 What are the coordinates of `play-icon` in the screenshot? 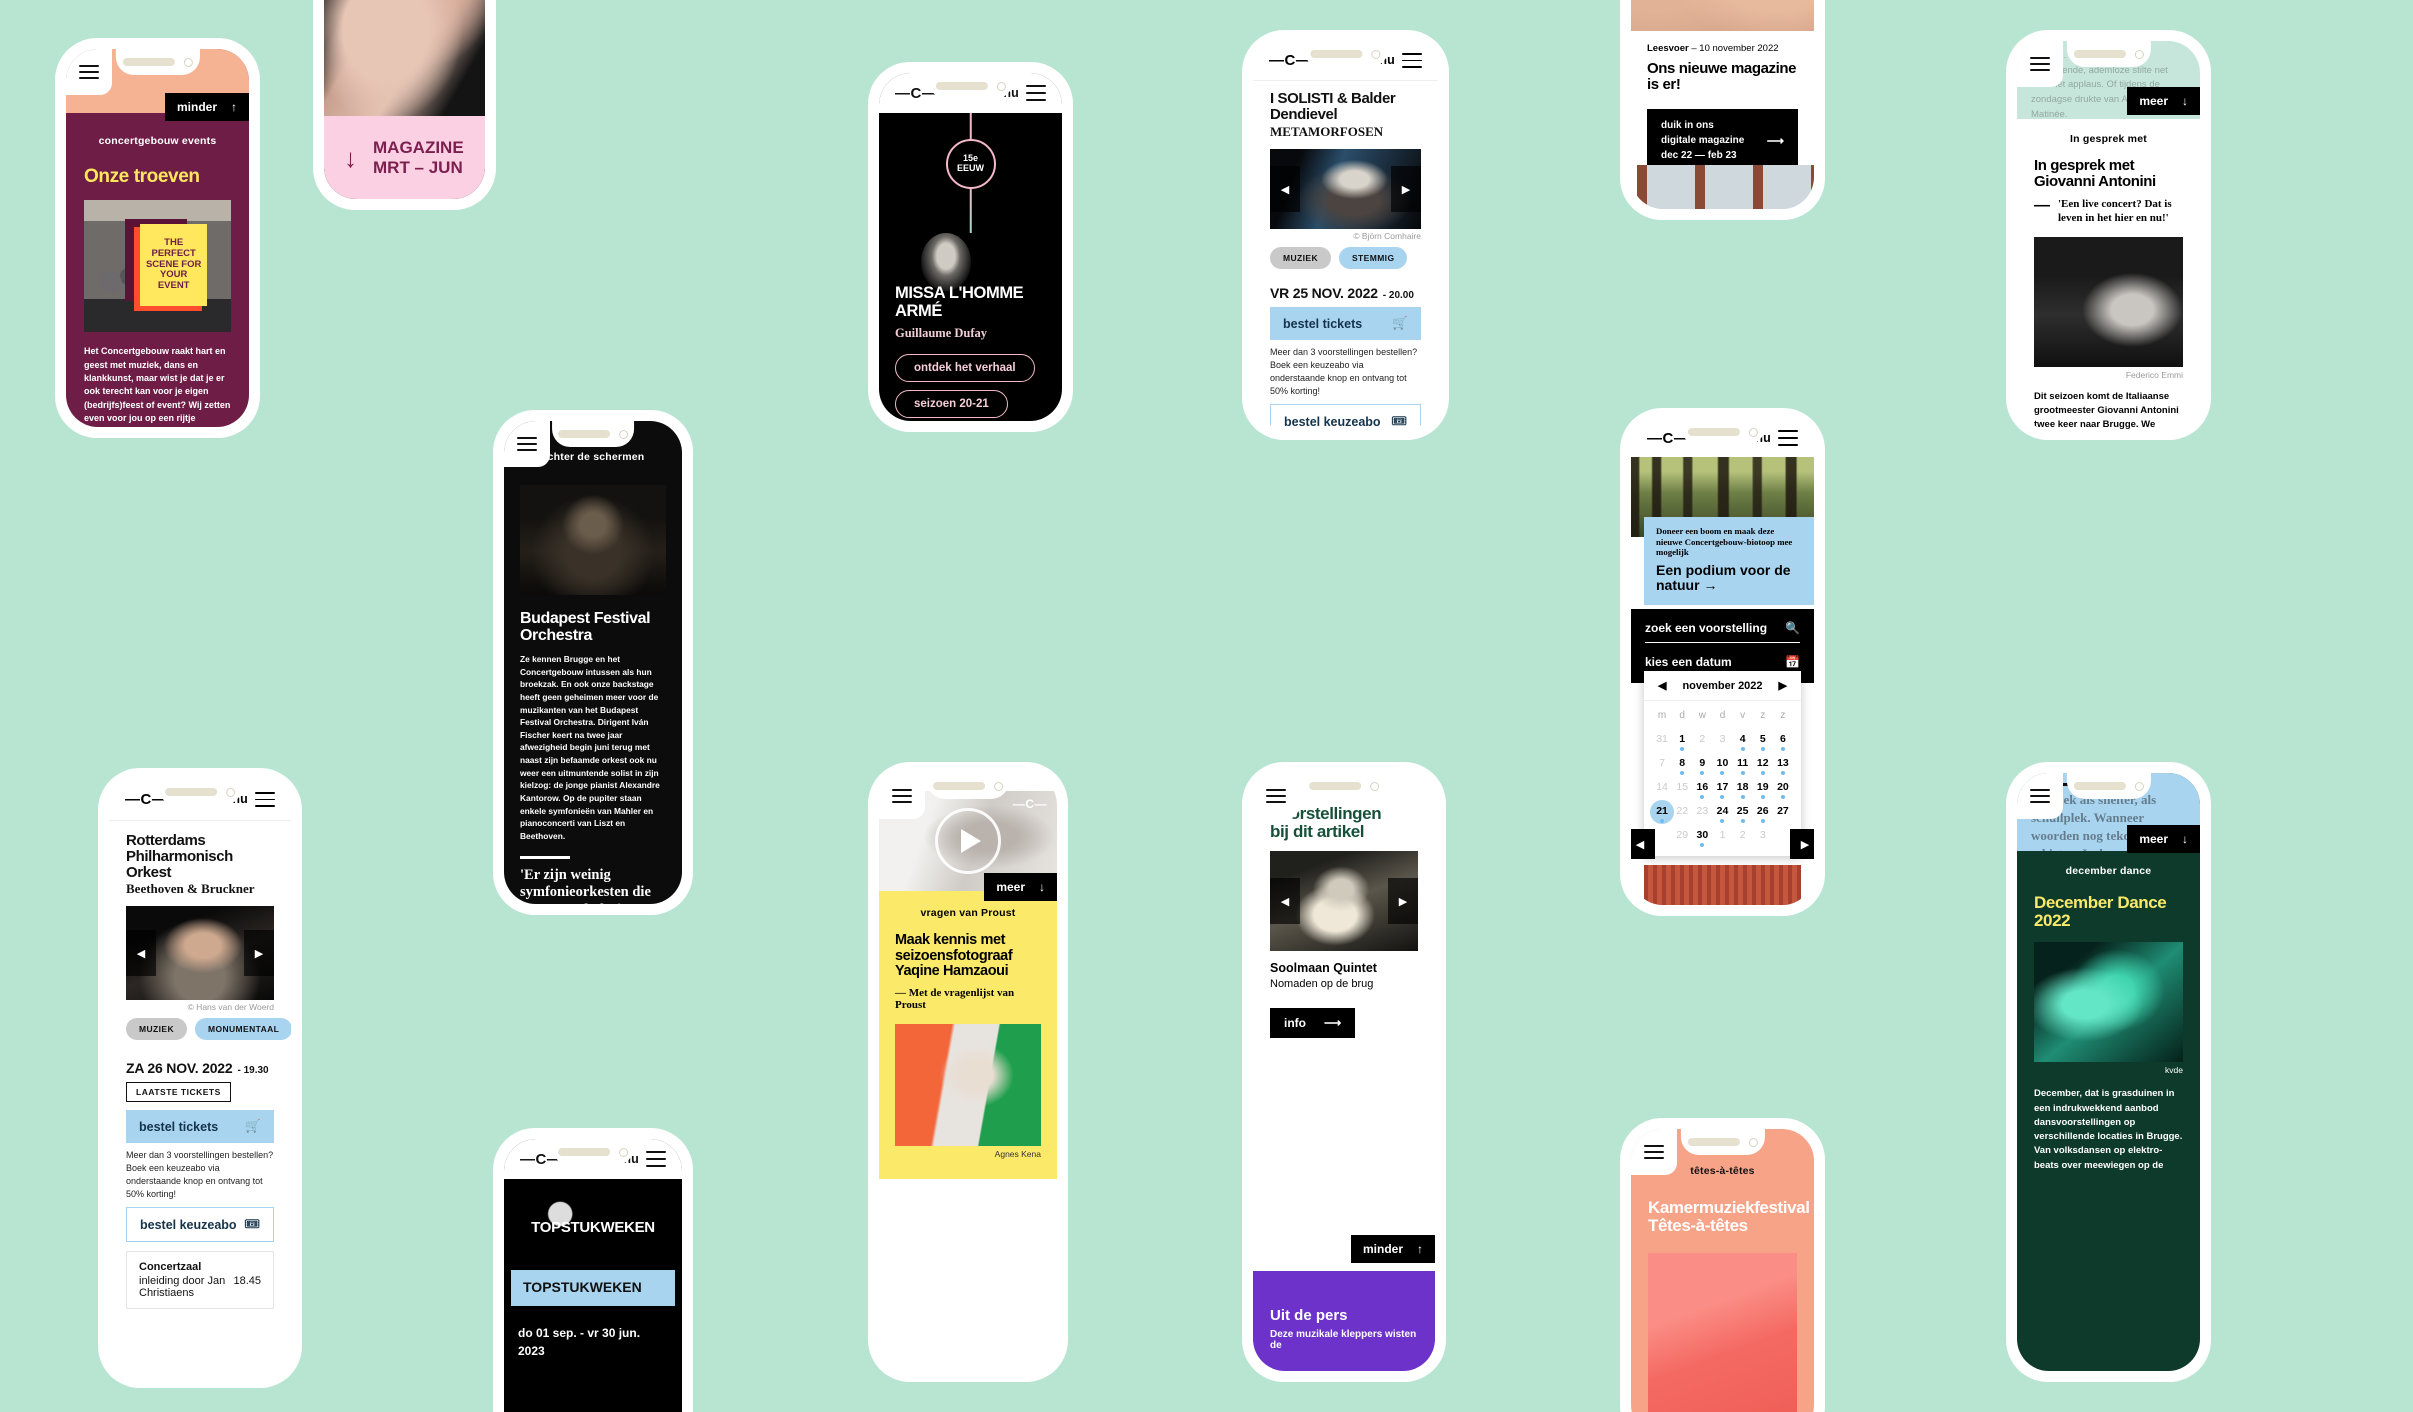 It's located at (968, 841).